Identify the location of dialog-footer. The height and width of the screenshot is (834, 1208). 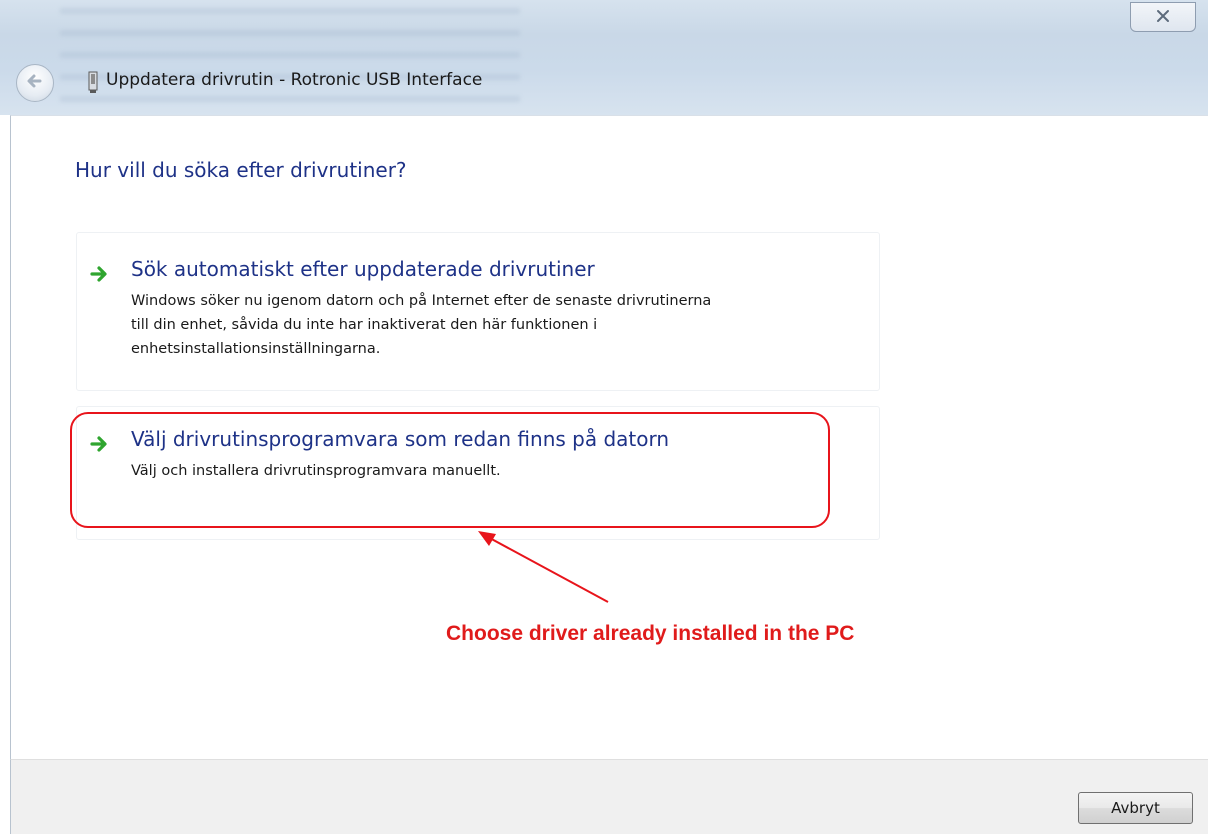
(609, 796).